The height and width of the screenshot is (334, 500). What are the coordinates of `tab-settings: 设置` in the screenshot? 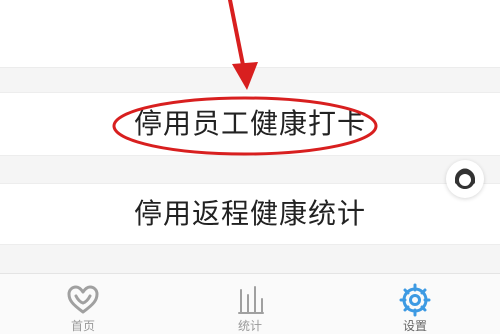 It's located at (415, 304).